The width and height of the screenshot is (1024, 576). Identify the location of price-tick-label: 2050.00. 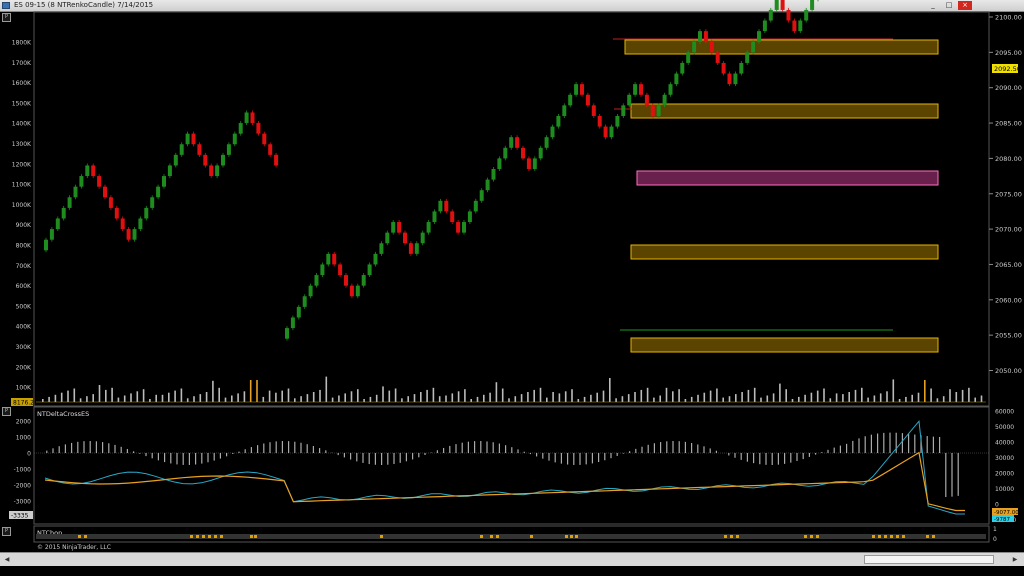
(1008, 371).